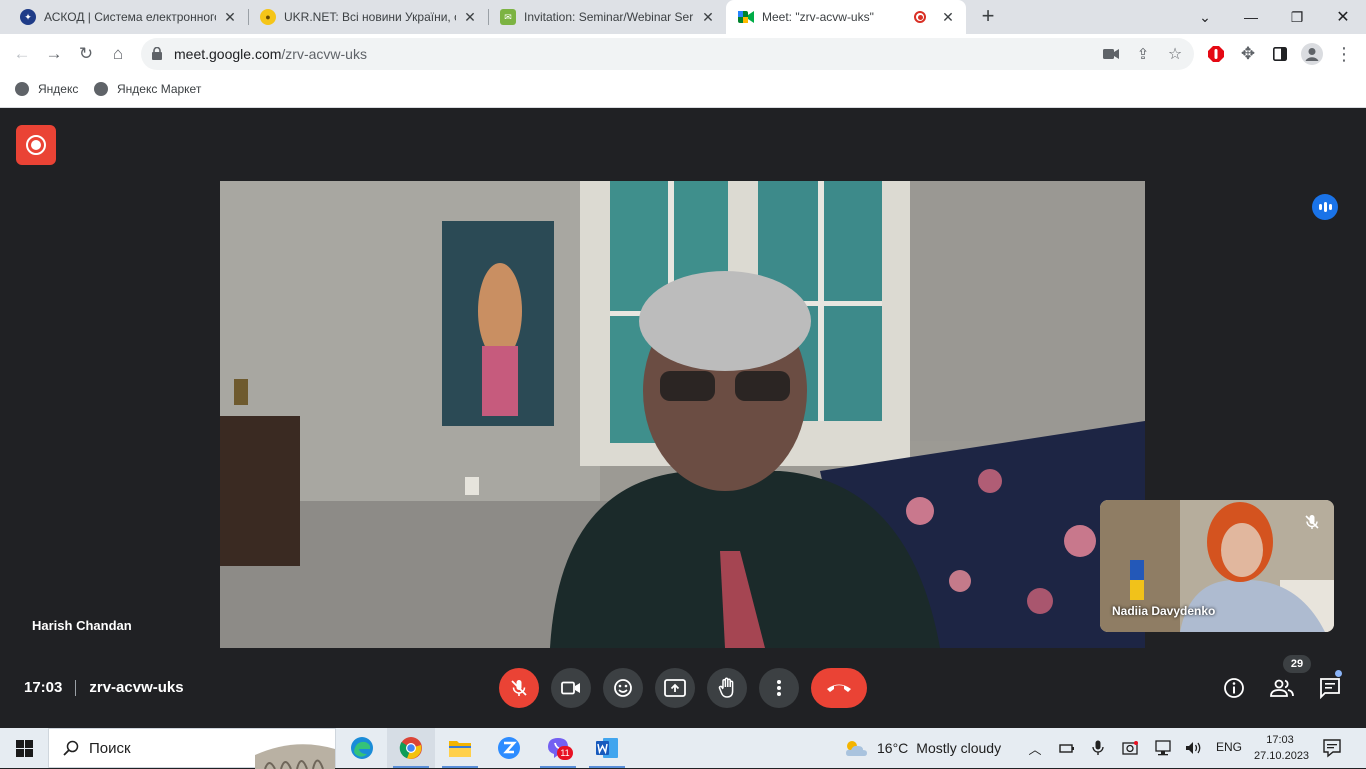 Image resolution: width=1366 pixels, height=769 pixels. Describe the element at coordinates (565, 753) in the screenshot. I see `viber-badge: 11` at that location.